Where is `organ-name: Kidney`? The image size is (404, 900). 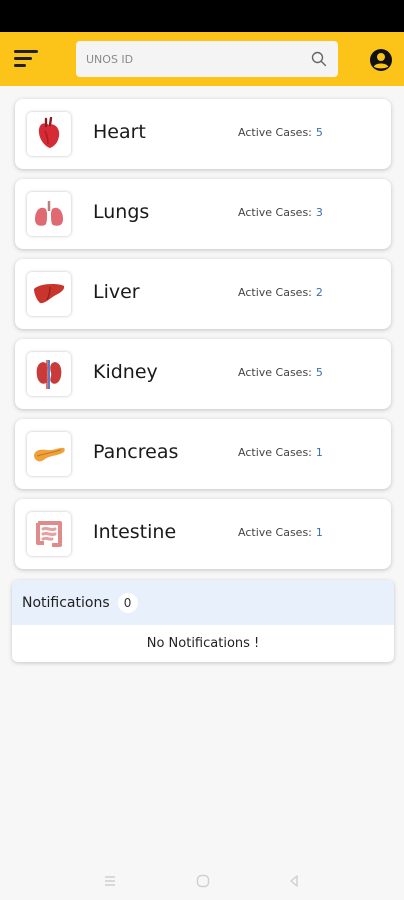
organ-name: Kidney is located at coordinates (125, 372).